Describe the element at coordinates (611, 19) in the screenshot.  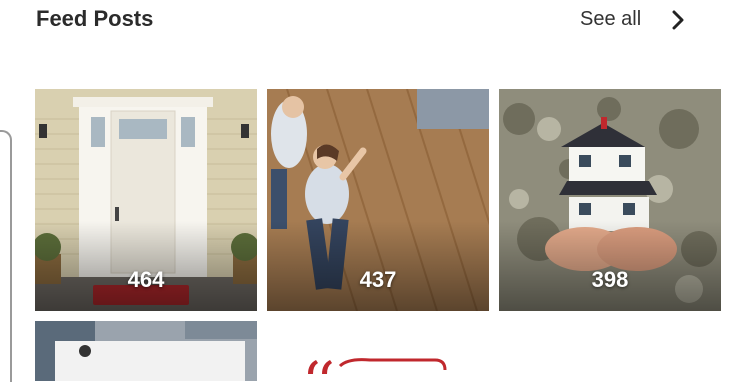
I see `see-all-label: See all` at that location.